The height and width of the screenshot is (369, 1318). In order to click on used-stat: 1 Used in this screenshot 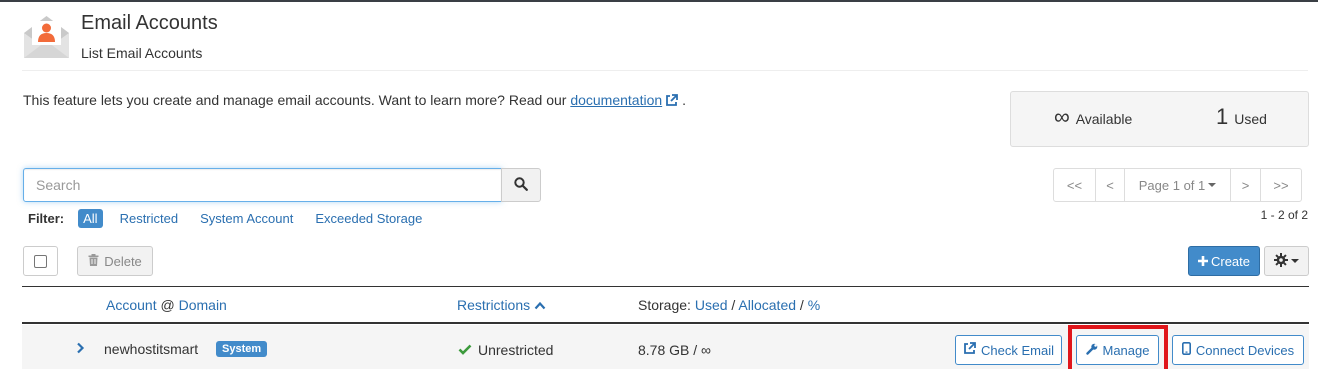, I will do `click(1241, 117)`.